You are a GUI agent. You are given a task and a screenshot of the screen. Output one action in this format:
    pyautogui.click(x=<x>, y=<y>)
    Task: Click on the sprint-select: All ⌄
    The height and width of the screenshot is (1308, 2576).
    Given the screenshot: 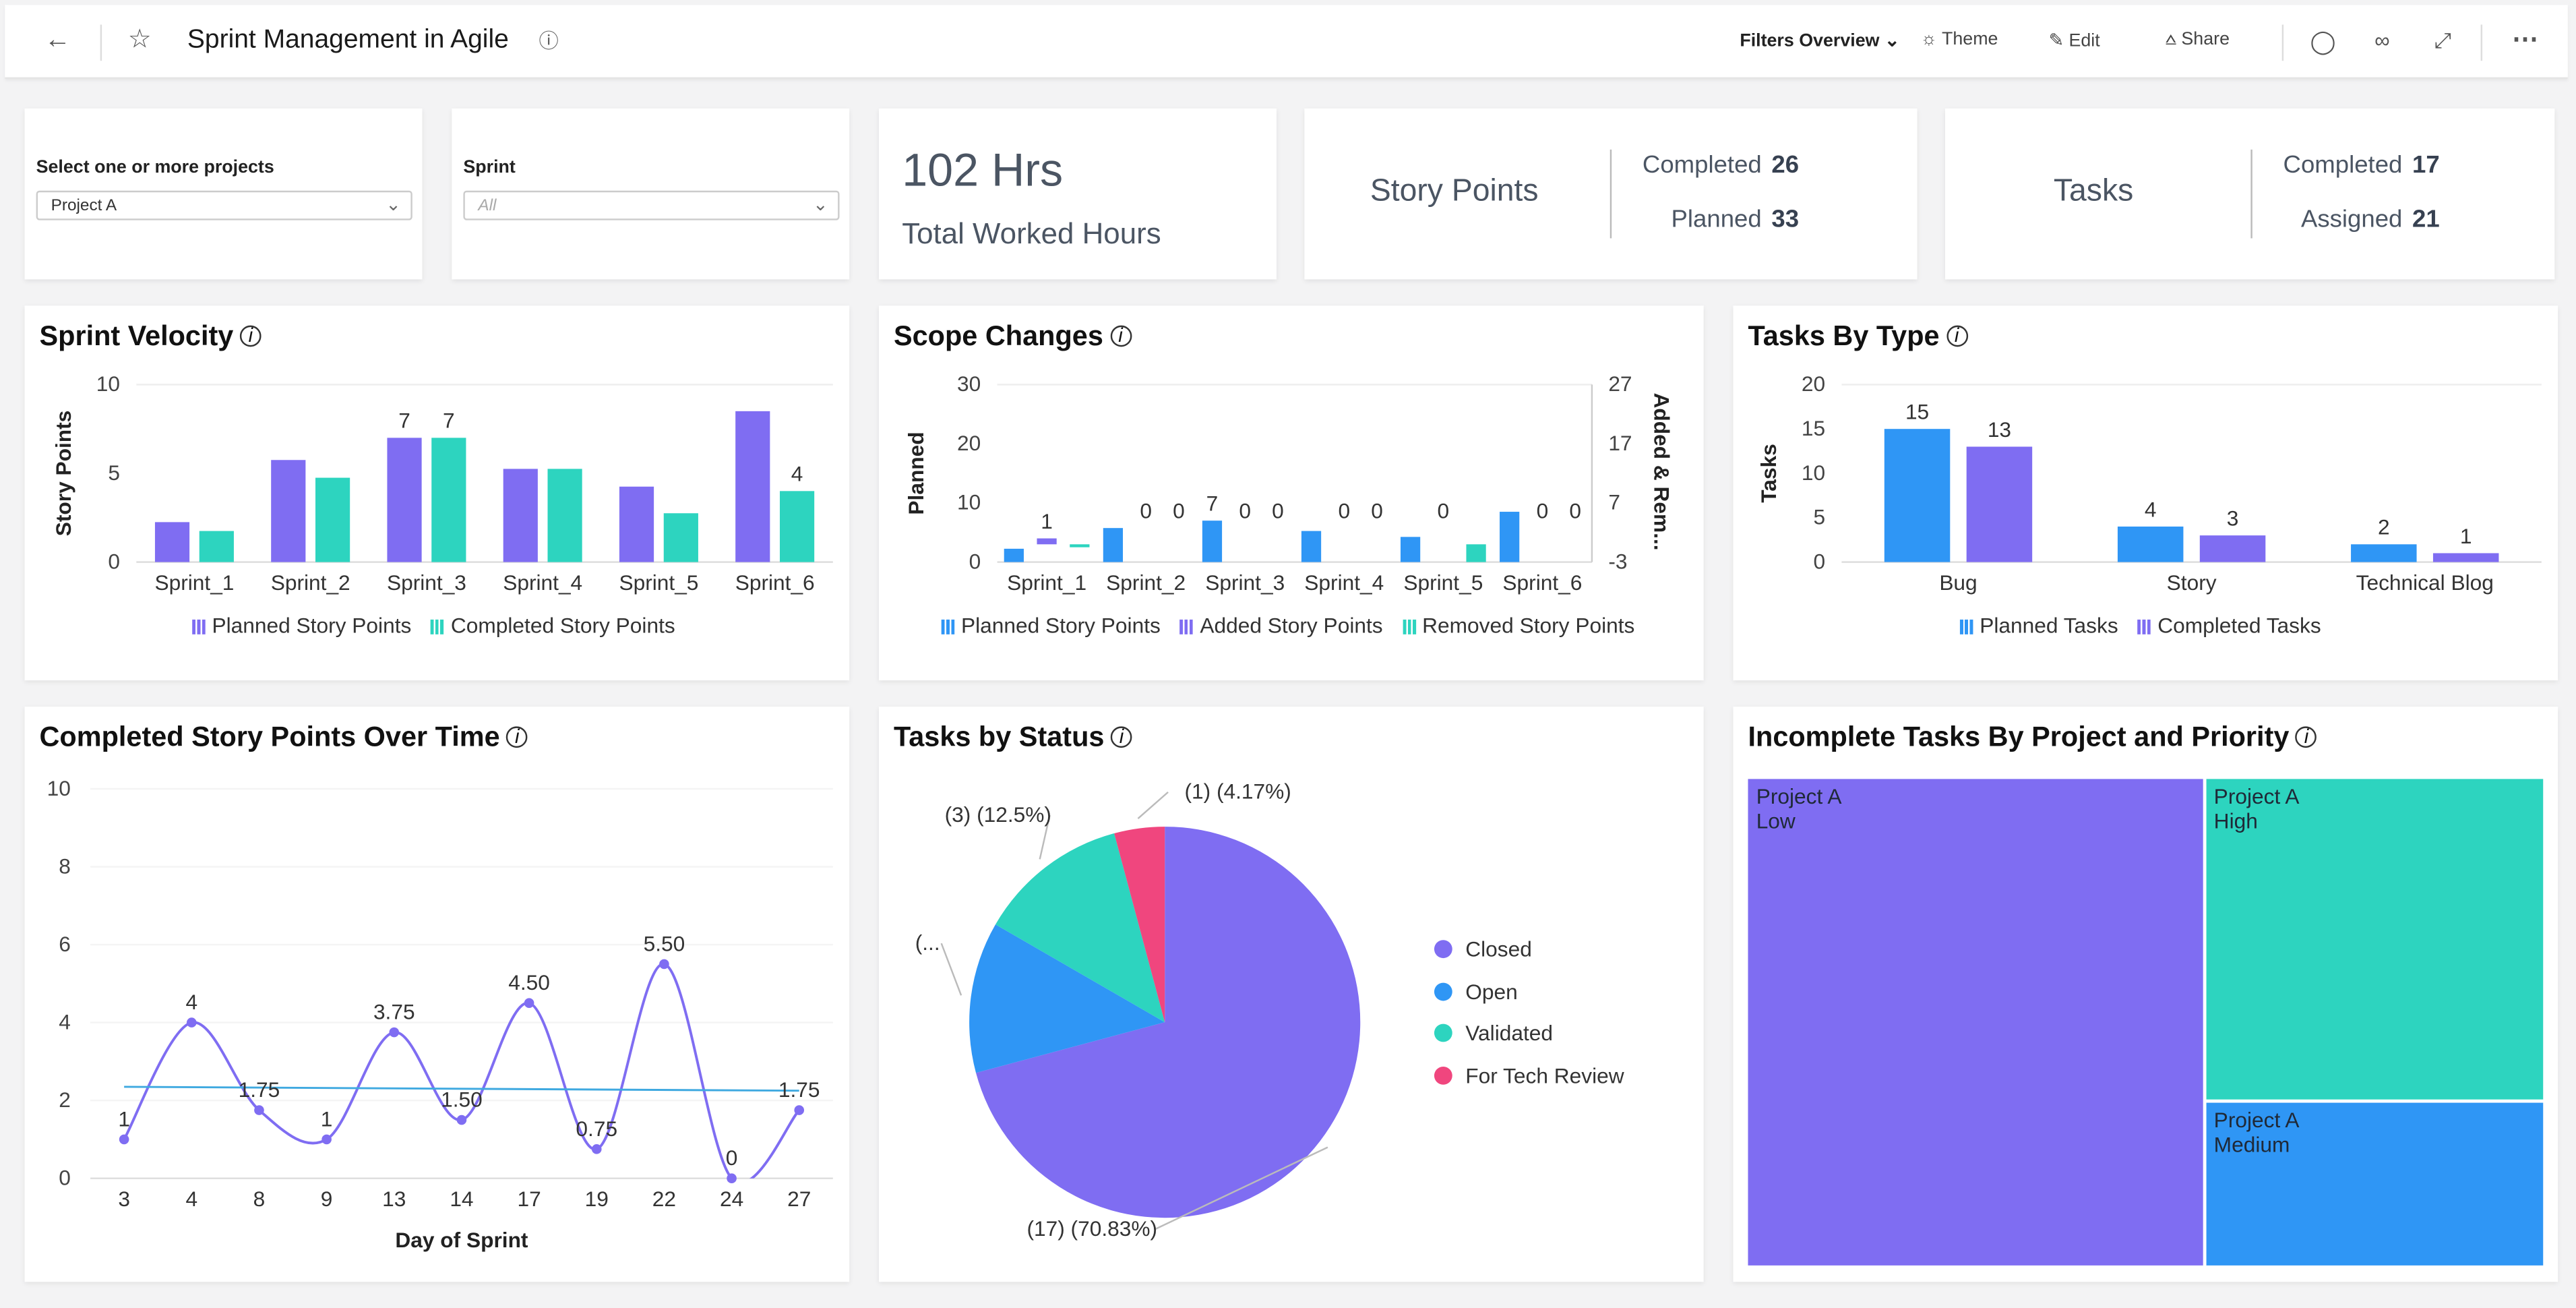 What is the action you would take?
    pyautogui.click(x=652, y=205)
    